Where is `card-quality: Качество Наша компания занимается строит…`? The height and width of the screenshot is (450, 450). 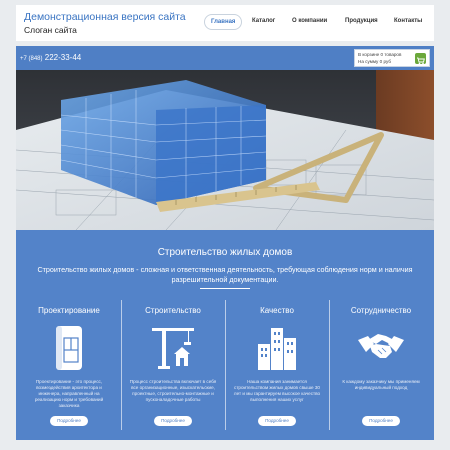 card-quality: Качество Наша компания занимается строит… is located at coordinates (277, 365).